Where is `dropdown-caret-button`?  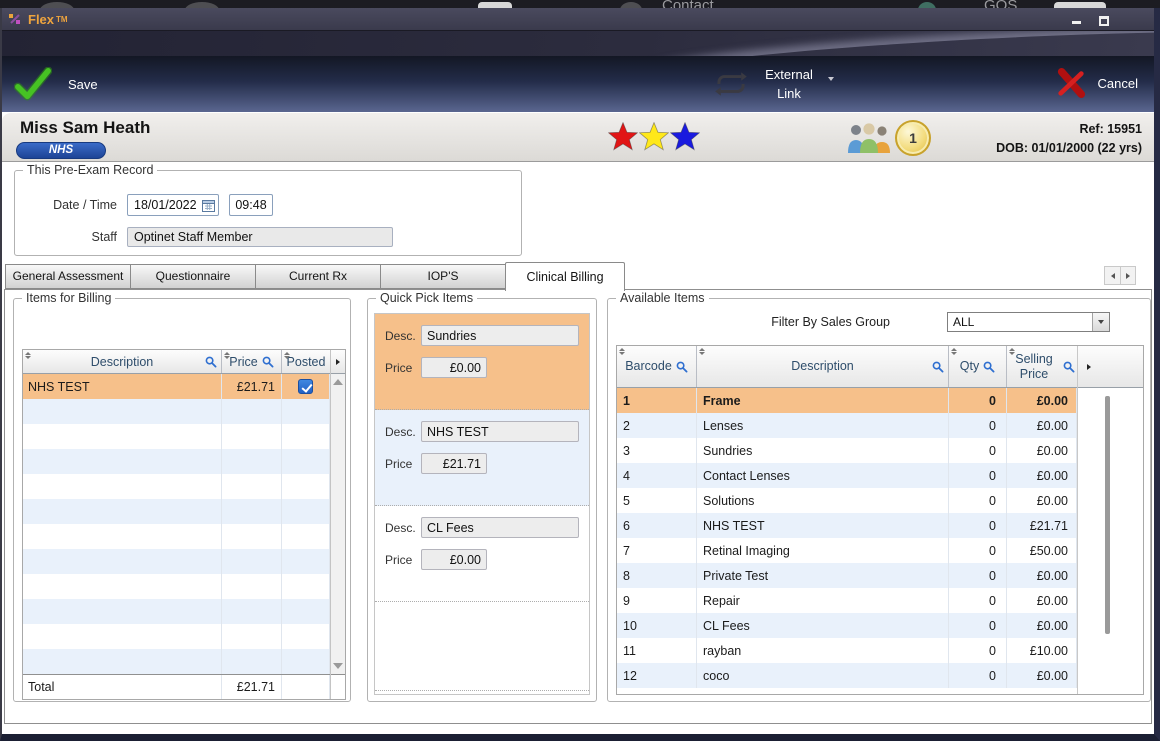
dropdown-caret-button is located at coordinates (1100, 322).